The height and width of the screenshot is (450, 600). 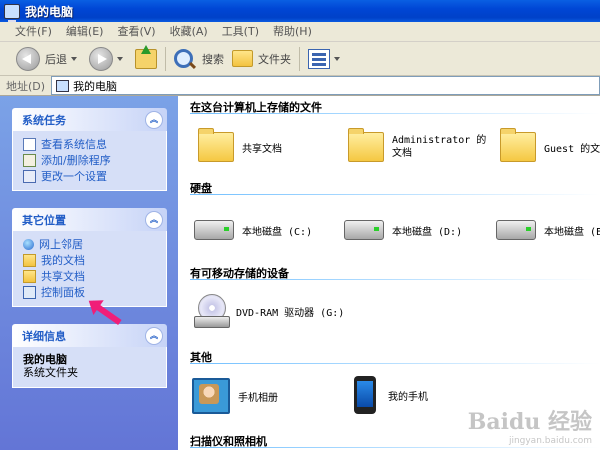 I want to click on search-button: 搜索, so click(x=199, y=59).